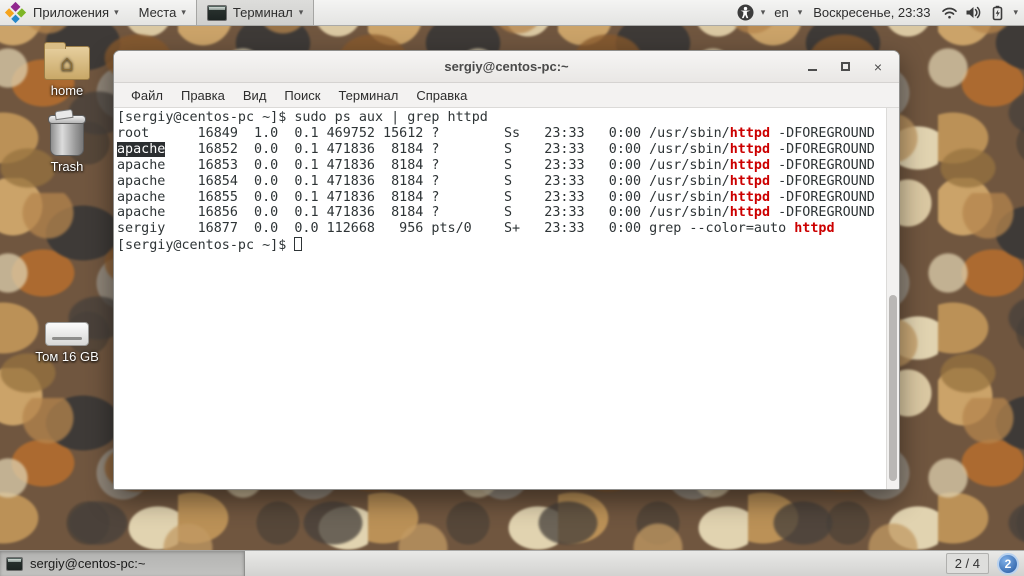  I want to click on drive-icon, so click(67, 334).